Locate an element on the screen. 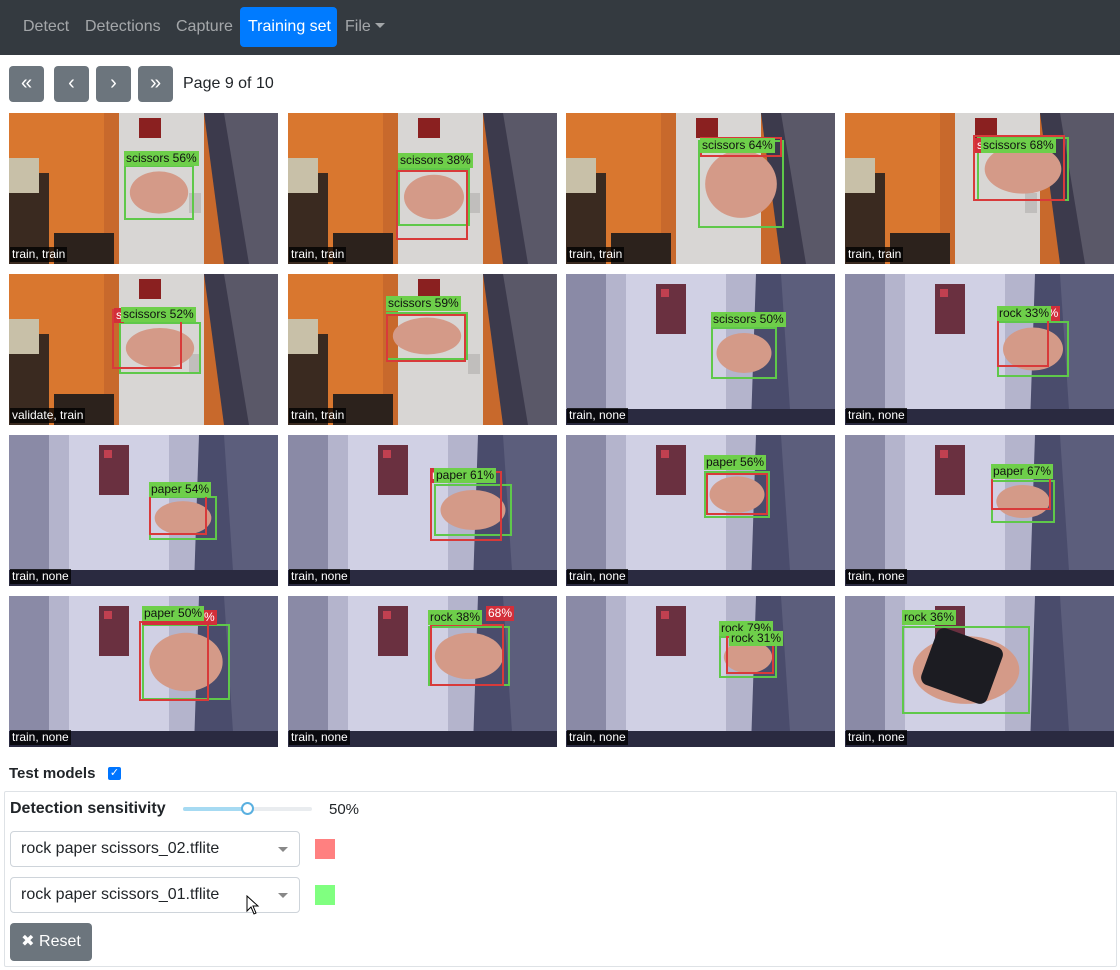 The width and height of the screenshot is (1120, 970). detection-label: scissors 52% is located at coordinates (158, 314).